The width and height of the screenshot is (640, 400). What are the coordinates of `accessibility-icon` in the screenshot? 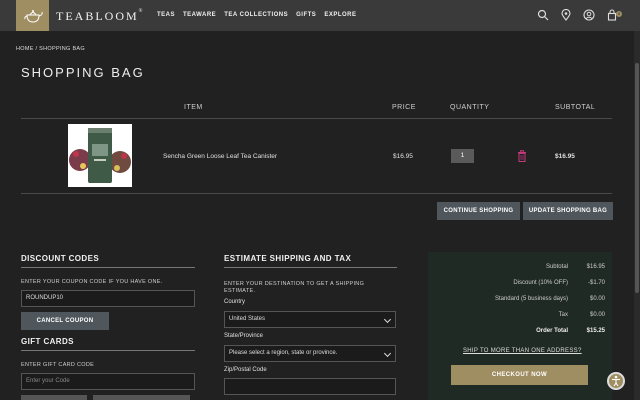 It's located at (616, 381).